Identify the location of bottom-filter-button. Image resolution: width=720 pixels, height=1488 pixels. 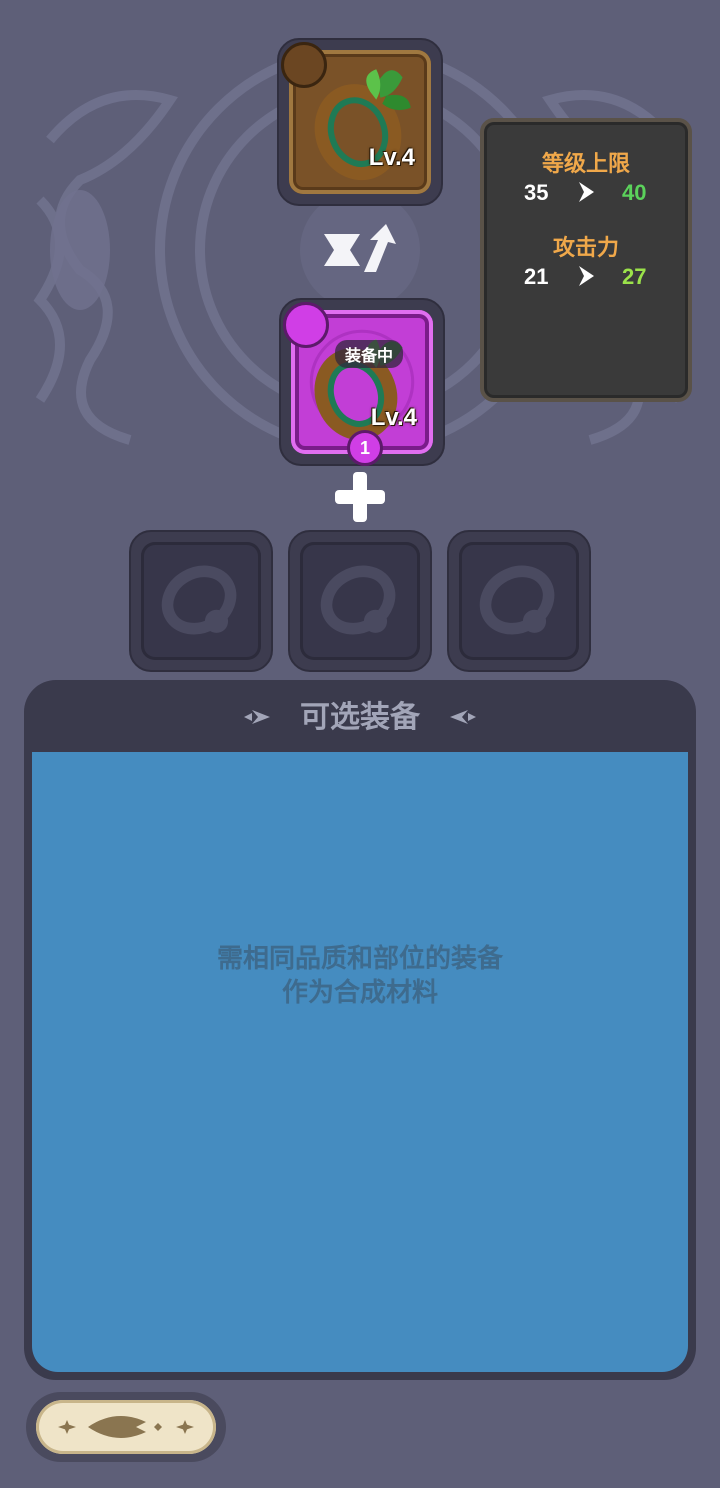
(126, 1427).